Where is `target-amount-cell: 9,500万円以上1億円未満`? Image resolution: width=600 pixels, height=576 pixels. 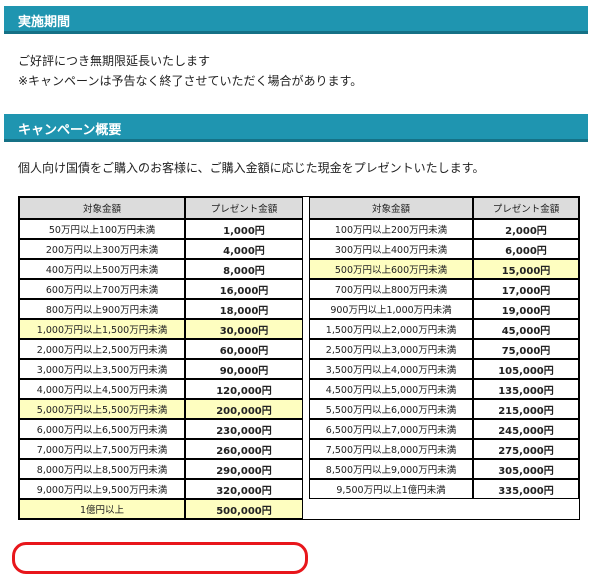 target-amount-cell: 9,500万円以上1億円未満 is located at coordinates (391, 489).